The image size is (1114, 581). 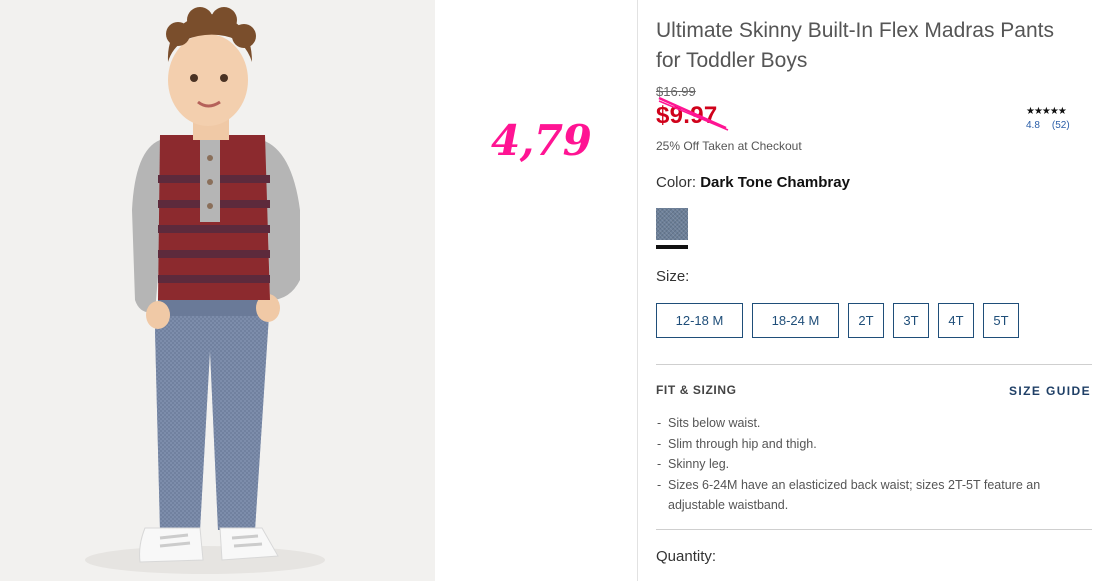 What do you see at coordinates (866, 320) in the screenshot?
I see `size-button: 2T` at bounding box center [866, 320].